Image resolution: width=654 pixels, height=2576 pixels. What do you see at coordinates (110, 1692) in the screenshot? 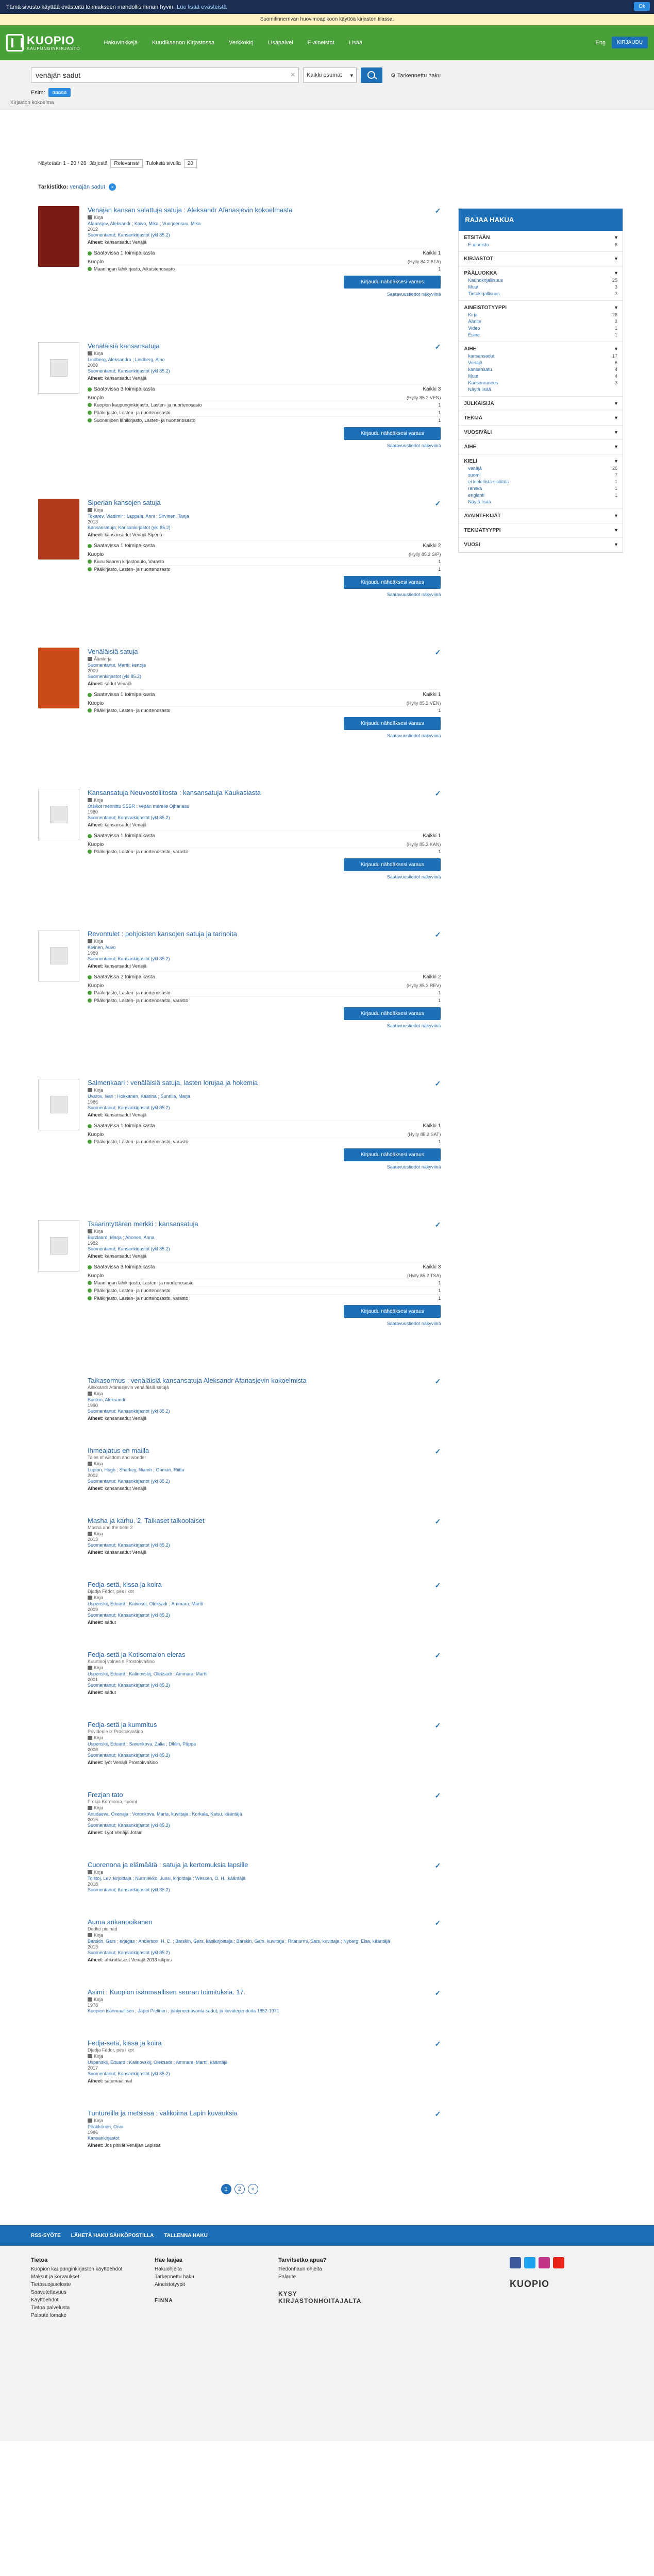
I see `subjects-value: sadut` at bounding box center [110, 1692].